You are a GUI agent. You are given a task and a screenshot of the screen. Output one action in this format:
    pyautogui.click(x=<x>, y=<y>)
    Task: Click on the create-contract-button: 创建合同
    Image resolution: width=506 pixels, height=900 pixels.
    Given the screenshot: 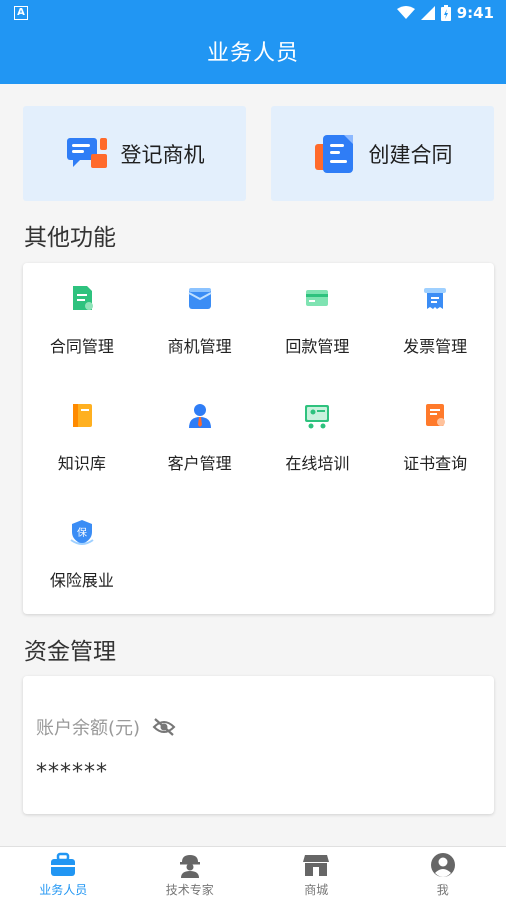 What is the action you would take?
    pyautogui.click(x=382, y=153)
    